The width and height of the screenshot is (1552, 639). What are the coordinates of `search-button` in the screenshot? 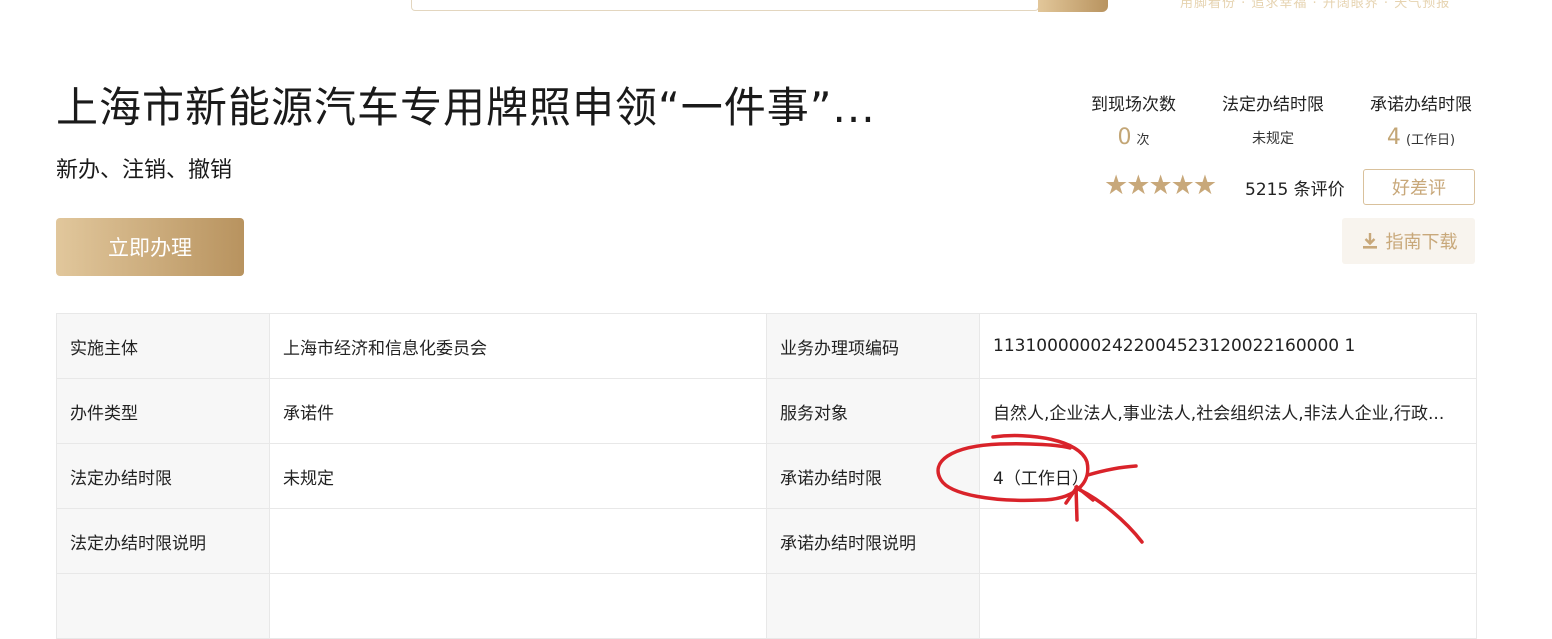 It's located at (1073, 6).